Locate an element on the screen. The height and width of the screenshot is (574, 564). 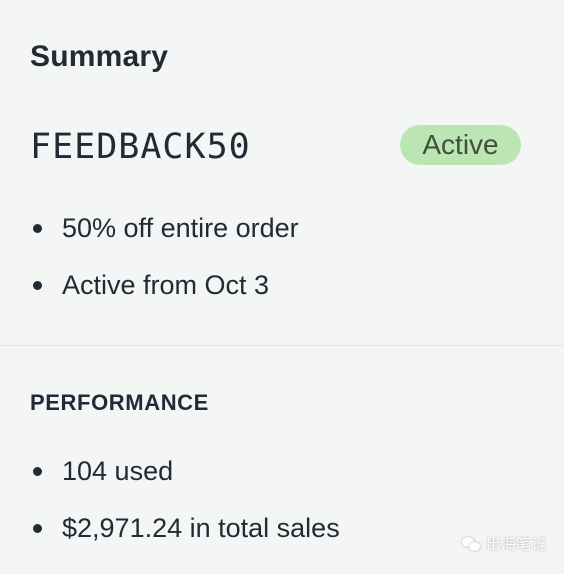
performance-heading: PERFORMANCE is located at coordinates (119, 402).